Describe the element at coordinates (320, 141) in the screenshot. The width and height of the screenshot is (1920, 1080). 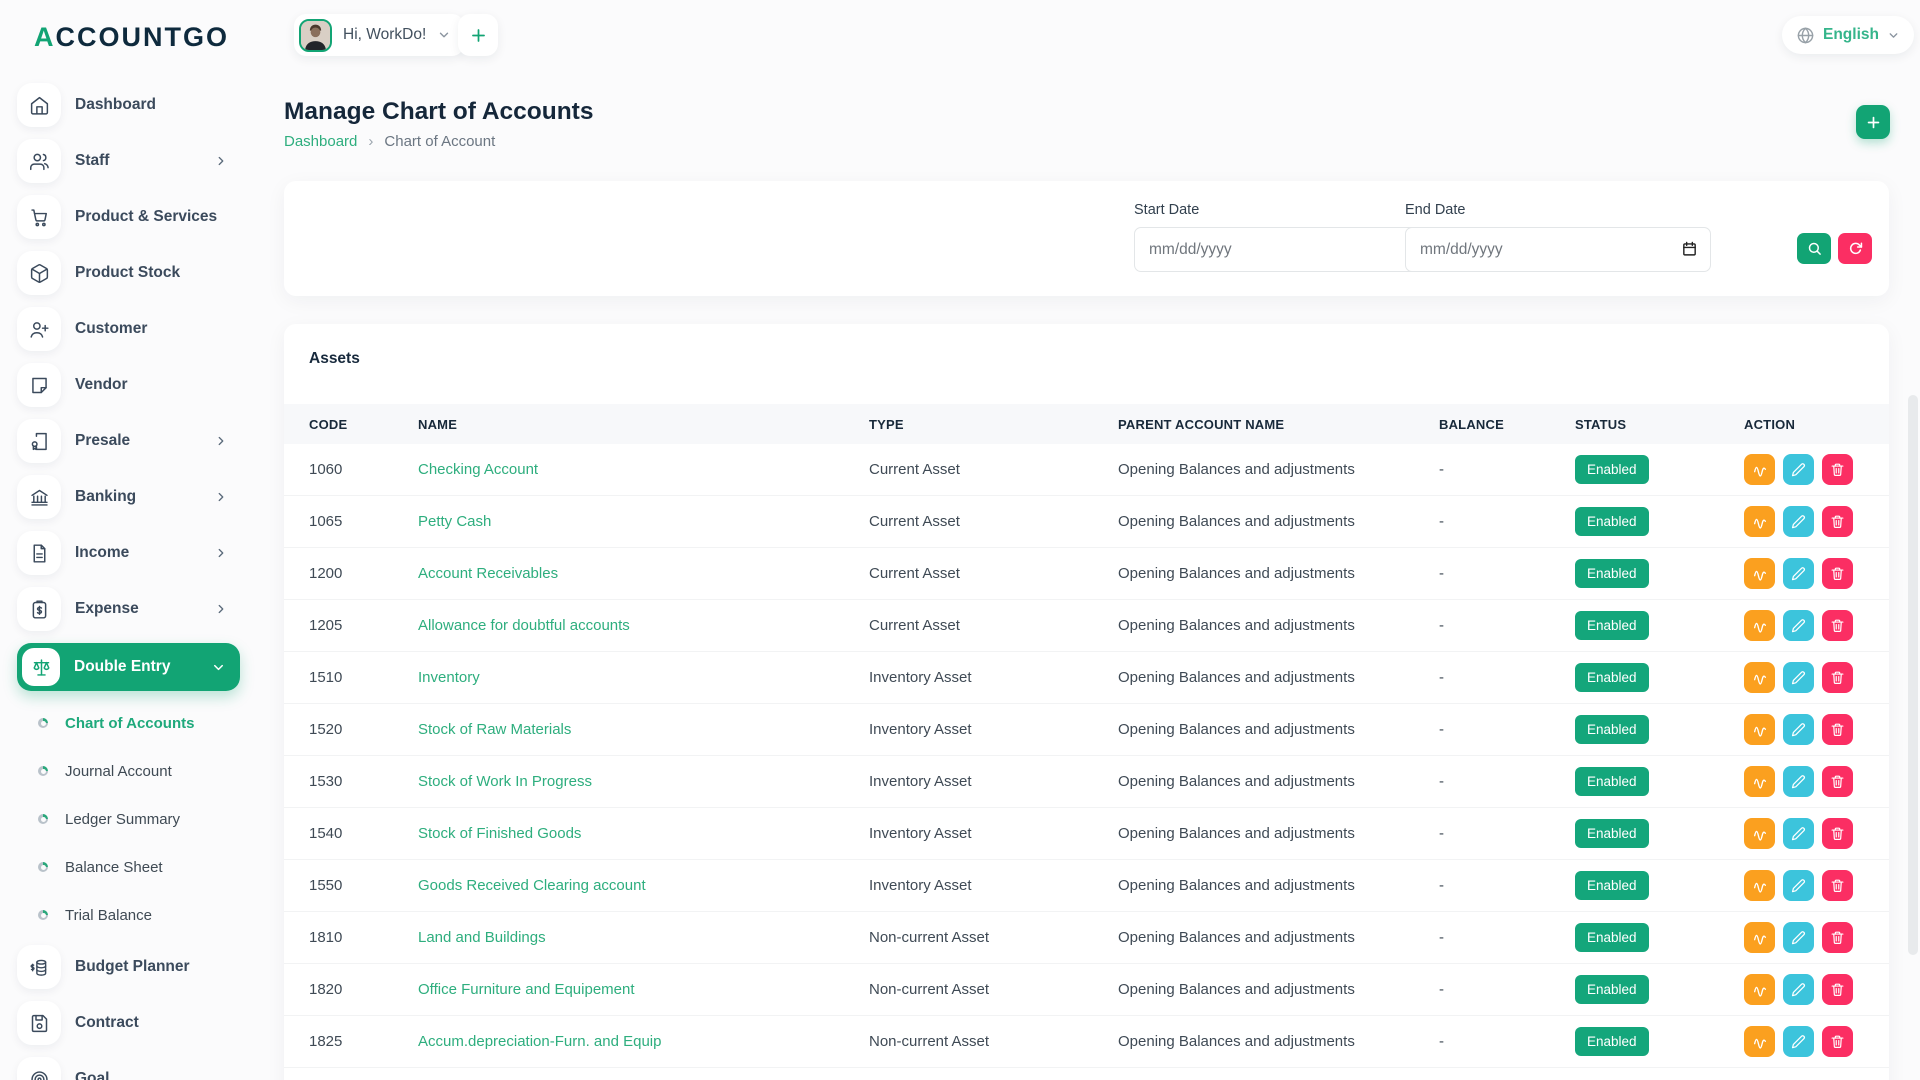
I see `breadcrumb-dashboard: Dashboard` at that location.